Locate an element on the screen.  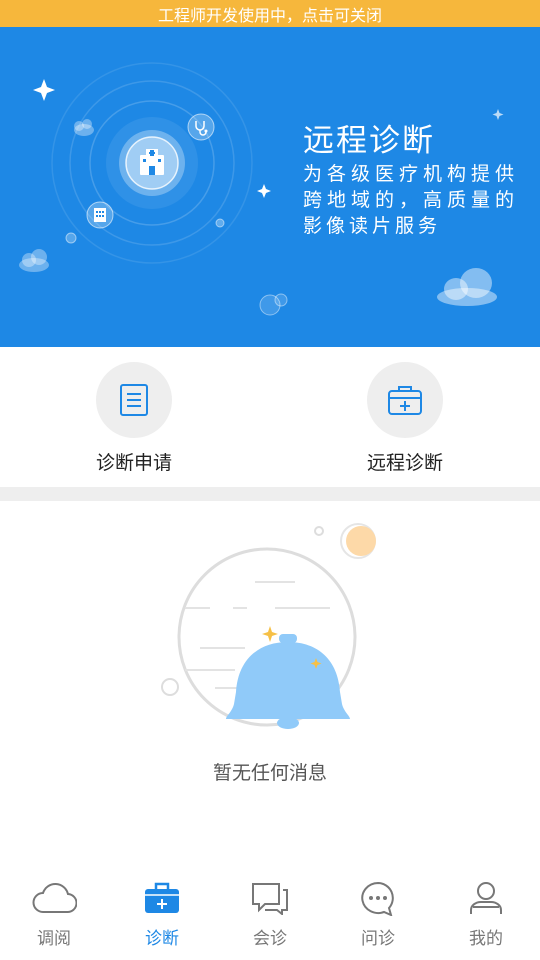
hero-description: 为各级医疗机构提供跨地域的，高质量的影像读片服务 is located at coordinates (410, 200).